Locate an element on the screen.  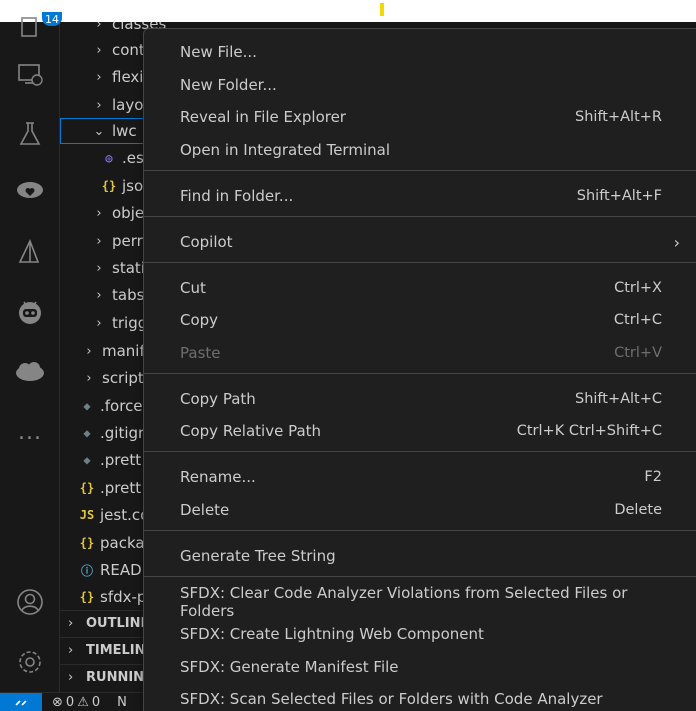
chevron-down-icon: ⌄ is located at coordinates (99, 131).